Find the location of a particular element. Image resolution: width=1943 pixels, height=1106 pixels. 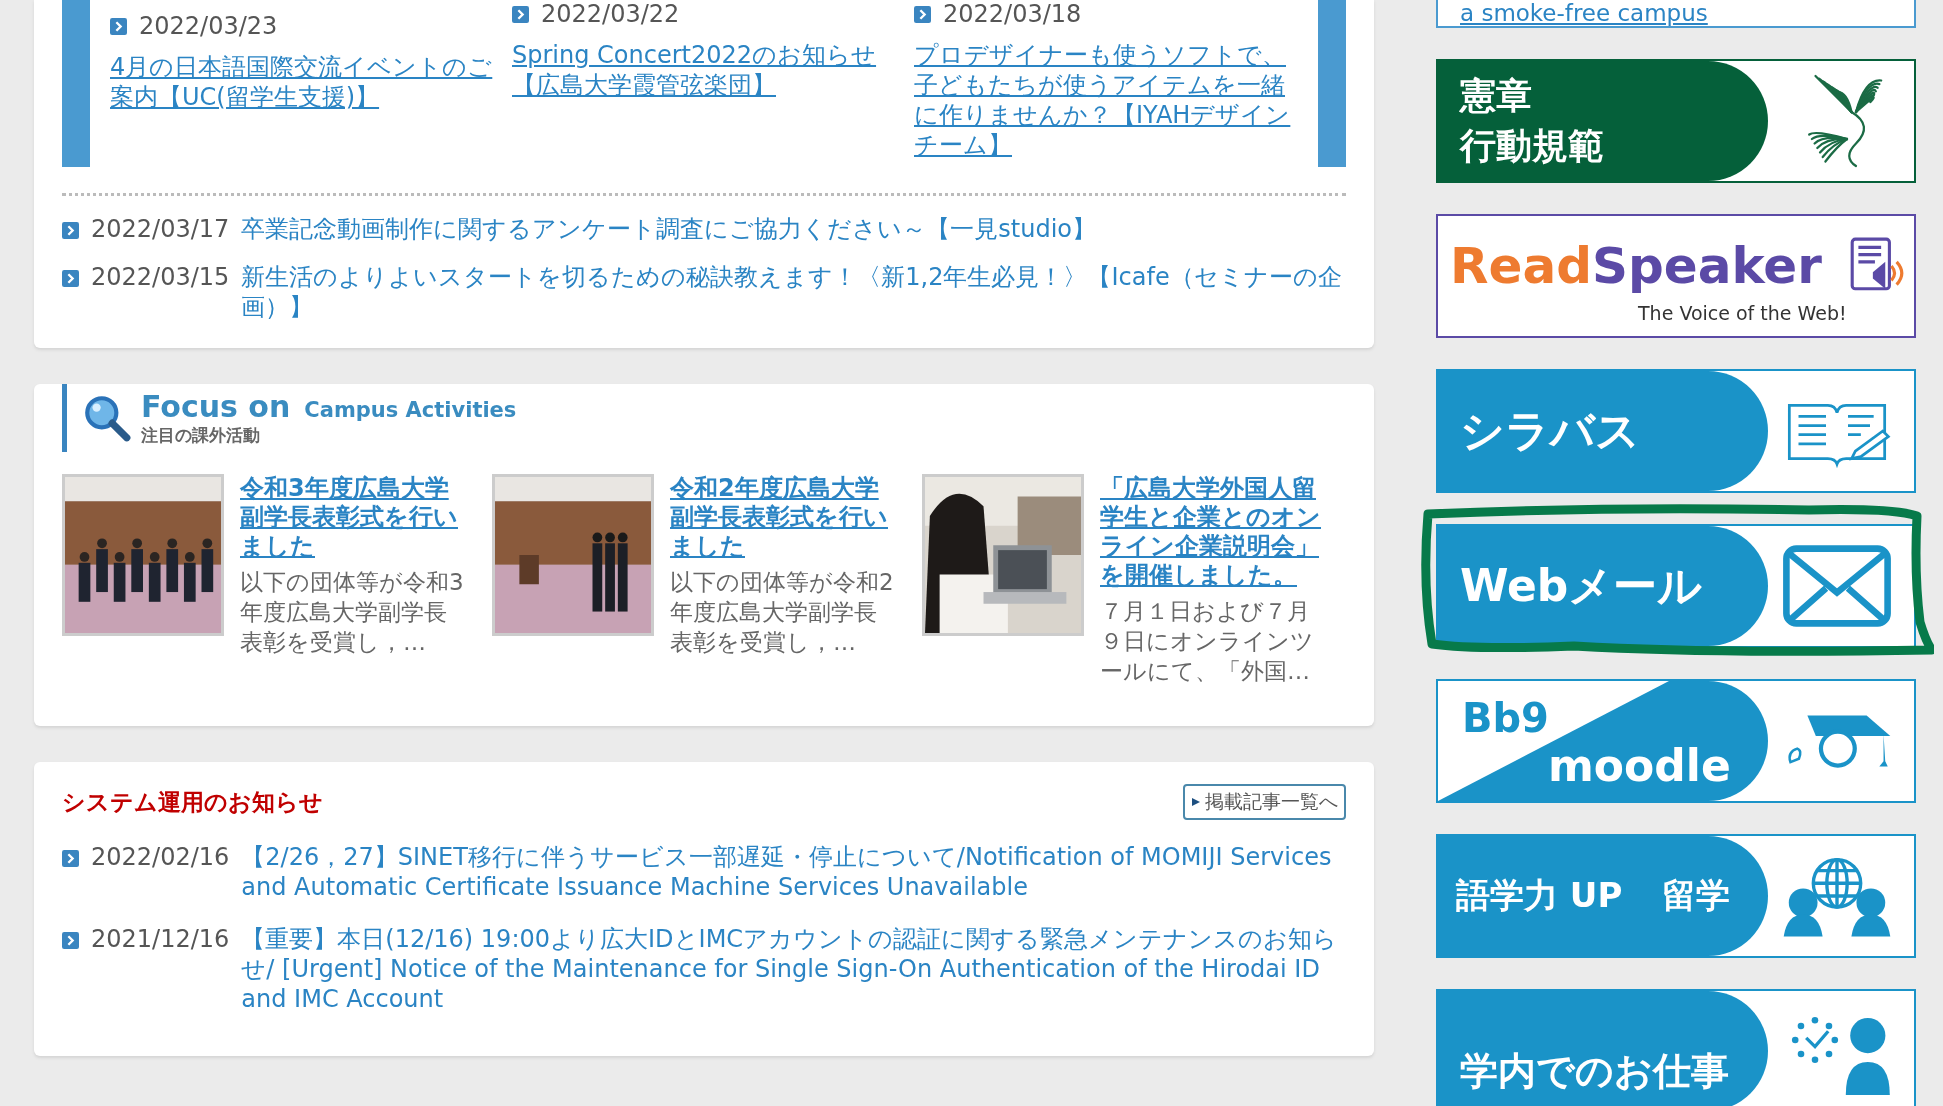

news-date: 2022/02/16 is located at coordinates (160, 857).